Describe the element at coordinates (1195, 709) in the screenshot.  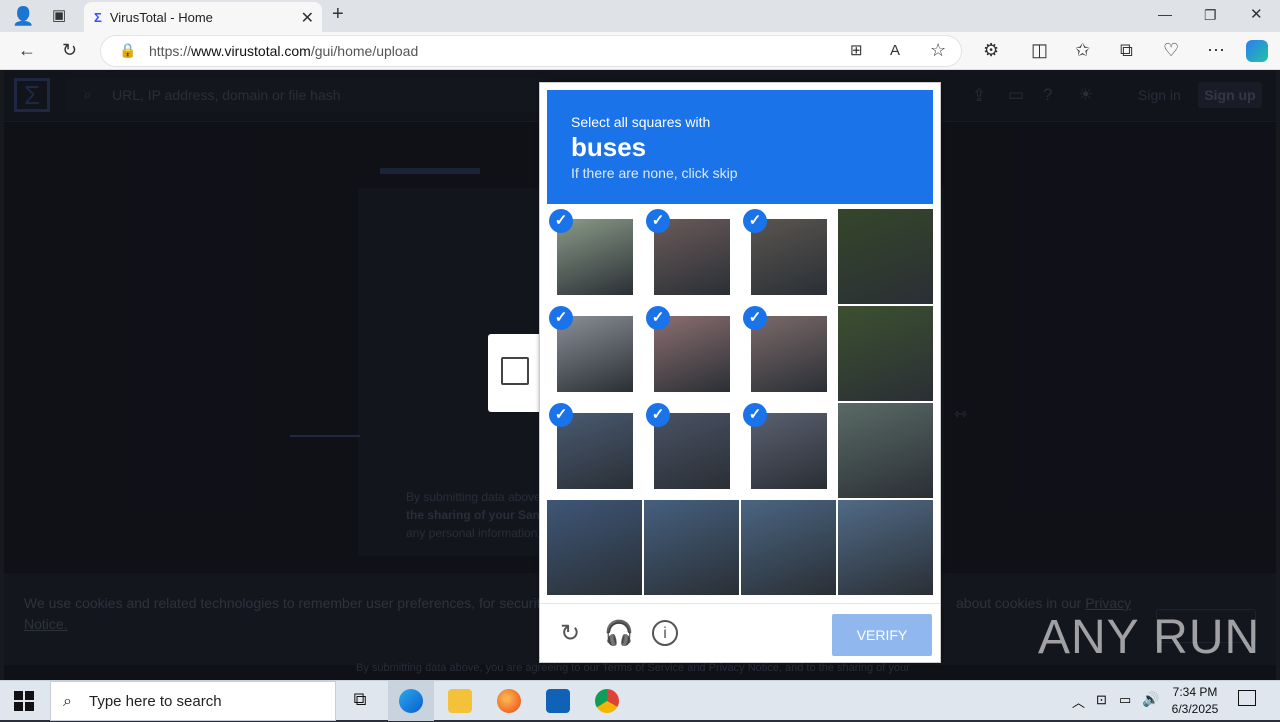
I see `clock-date: 6/3/2025` at that location.